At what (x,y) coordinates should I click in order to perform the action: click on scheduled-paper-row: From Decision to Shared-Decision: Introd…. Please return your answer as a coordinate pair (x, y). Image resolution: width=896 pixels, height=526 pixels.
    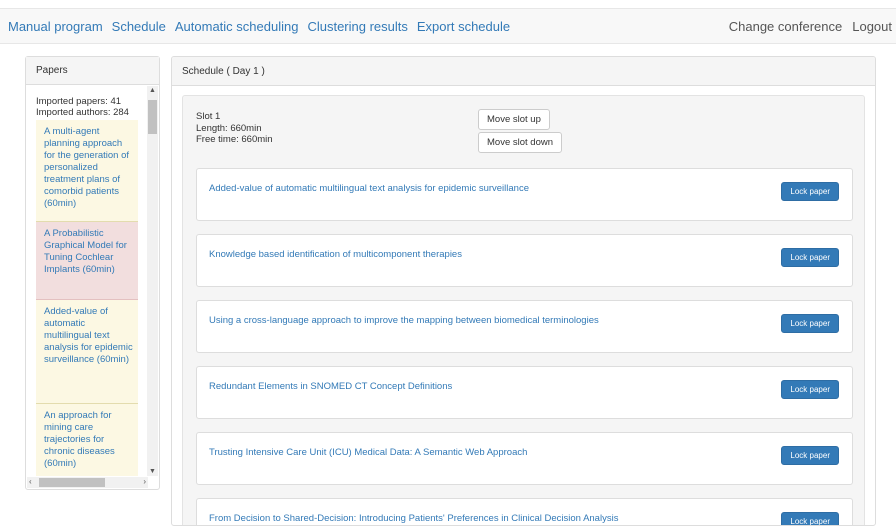
    Looking at the image, I should click on (524, 511).